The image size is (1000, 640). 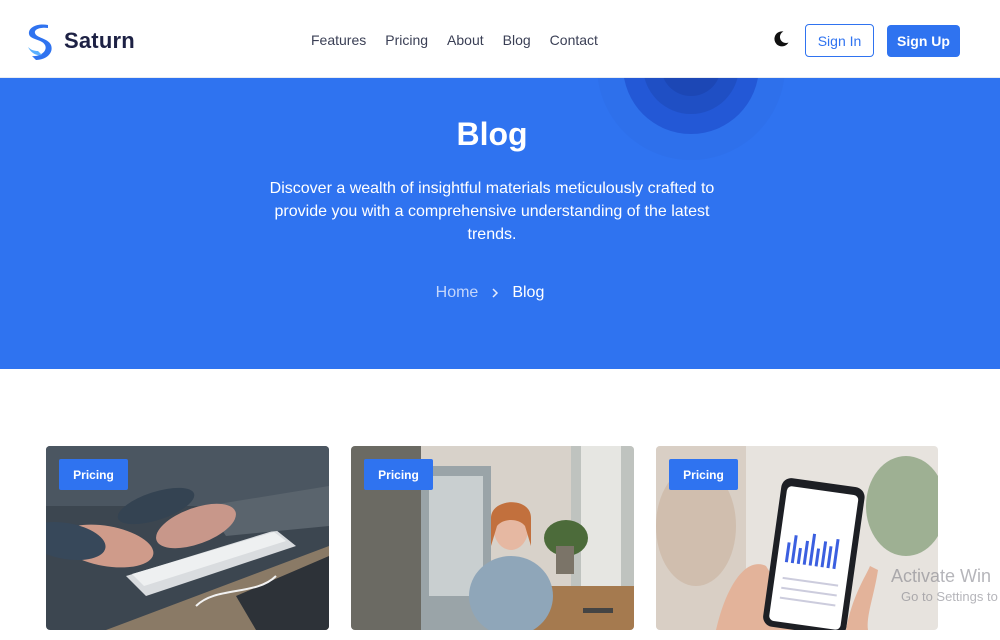 I want to click on sign-up-button: Sign Up, so click(x=923, y=41).